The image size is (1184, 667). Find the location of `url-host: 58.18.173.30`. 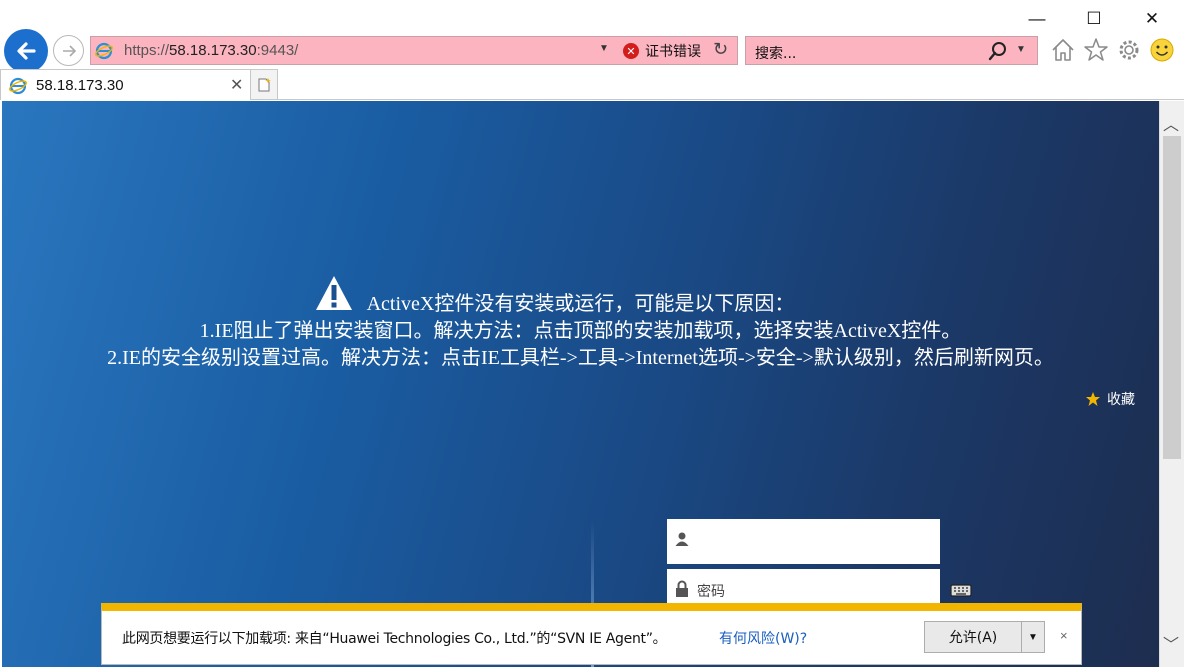

url-host: 58.18.173.30 is located at coordinates (213, 50).